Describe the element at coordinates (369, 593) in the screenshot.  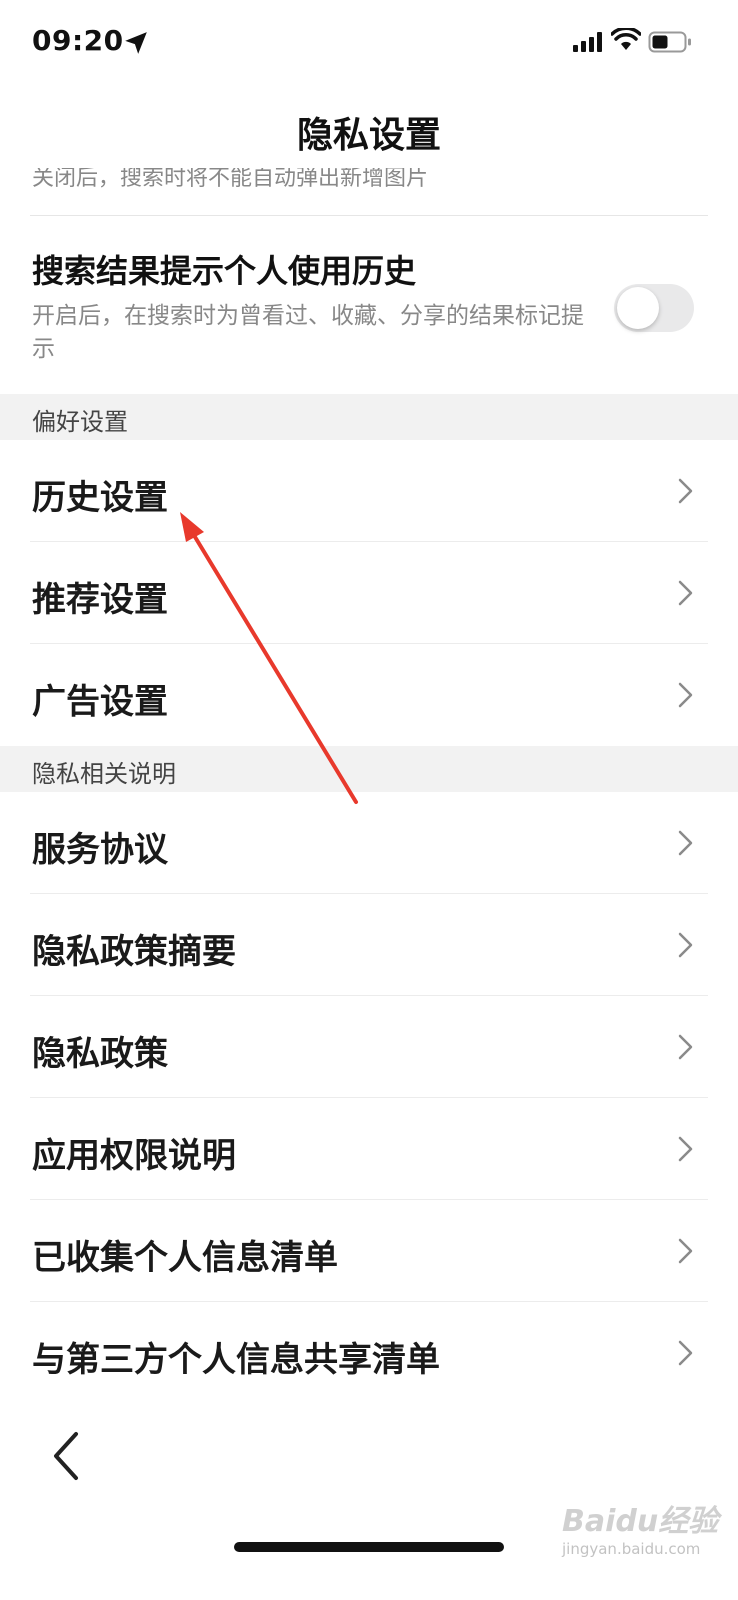
I see `menu-item-recommendation-settings: 推荐设置` at that location.